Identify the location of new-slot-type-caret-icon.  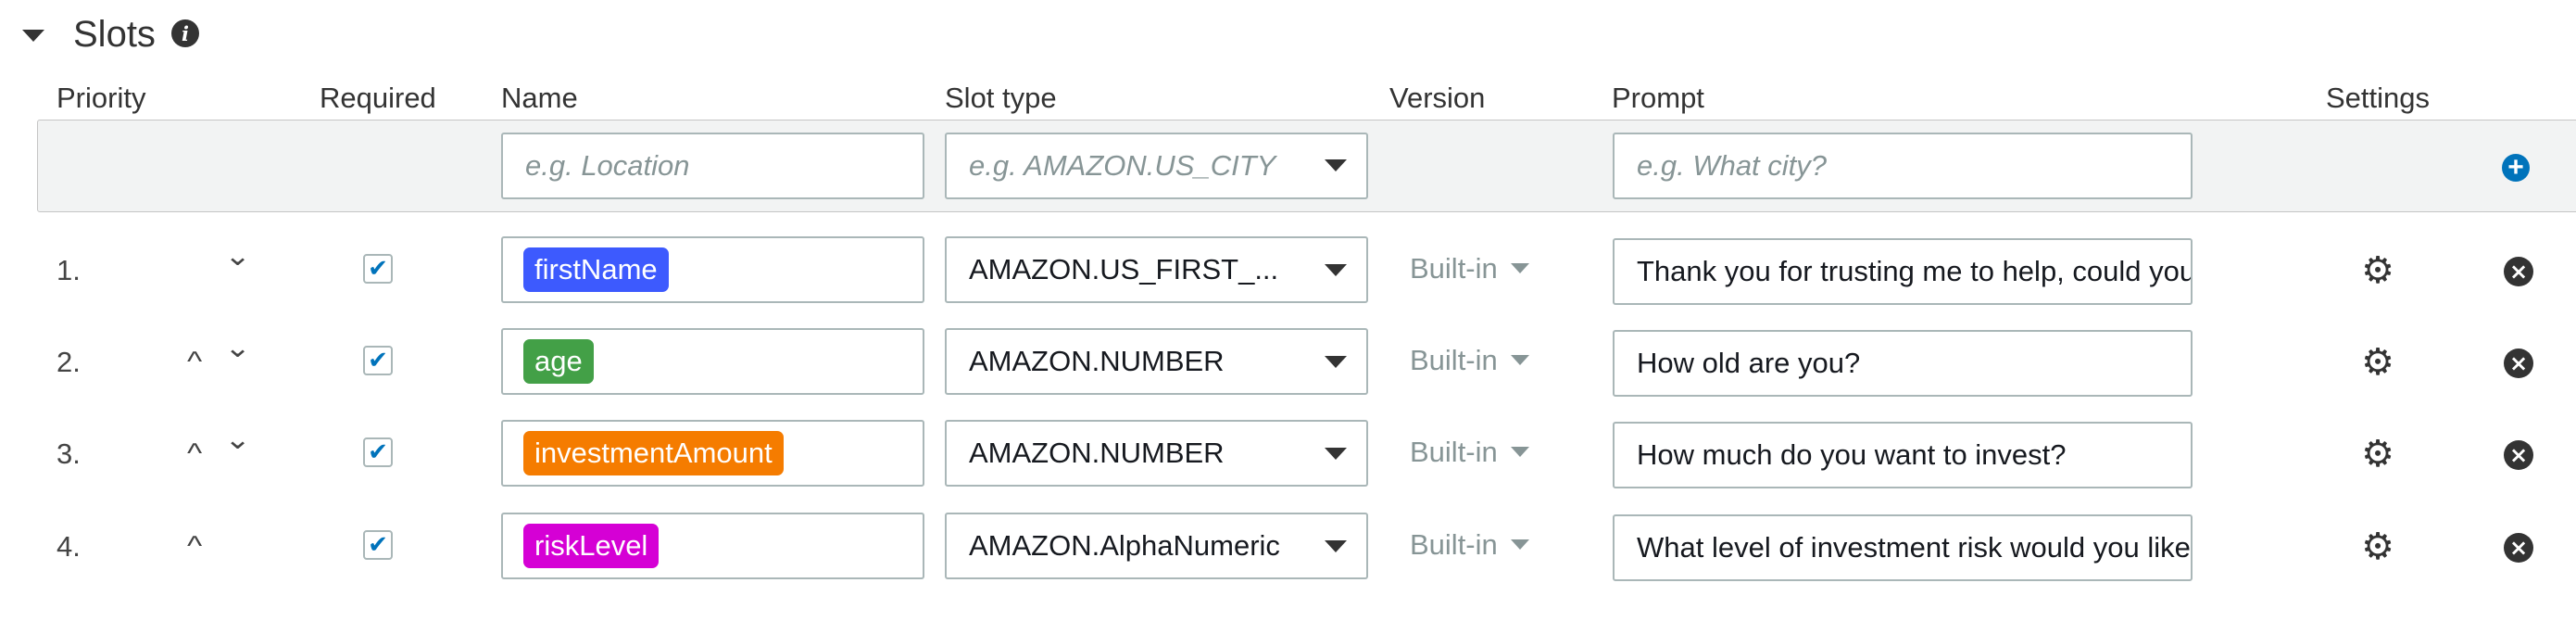
(1336, 165).